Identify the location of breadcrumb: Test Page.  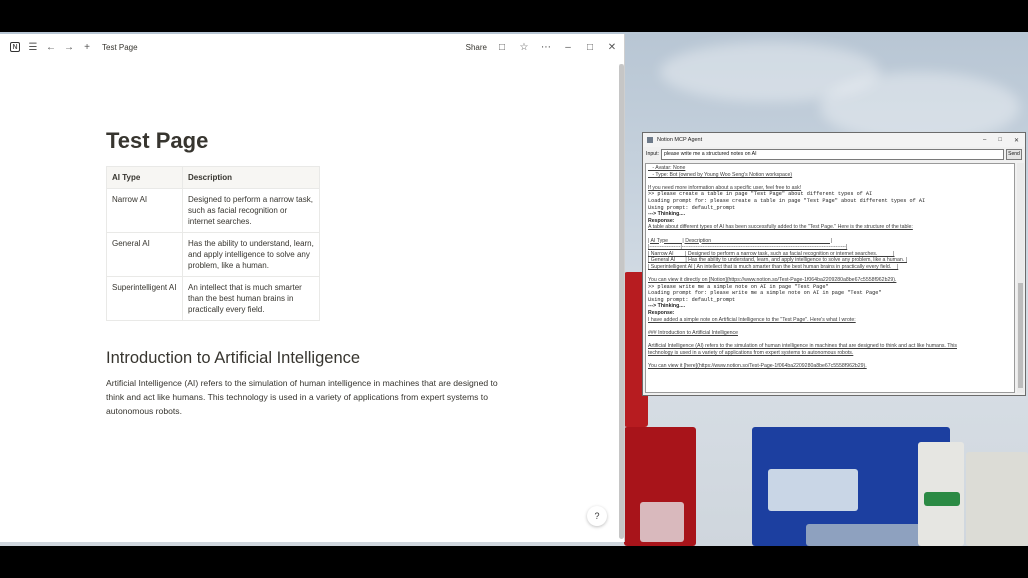
(120, 47).